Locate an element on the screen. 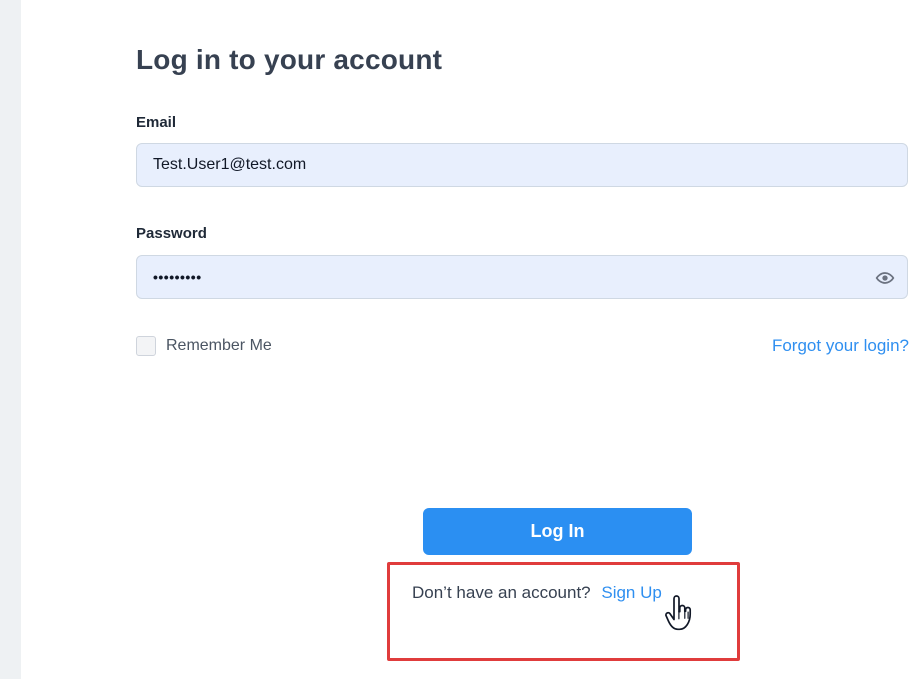 The height and width of the screenshot is (679, 911). page-title: Log in to your account is located at coordinates (289, 59).